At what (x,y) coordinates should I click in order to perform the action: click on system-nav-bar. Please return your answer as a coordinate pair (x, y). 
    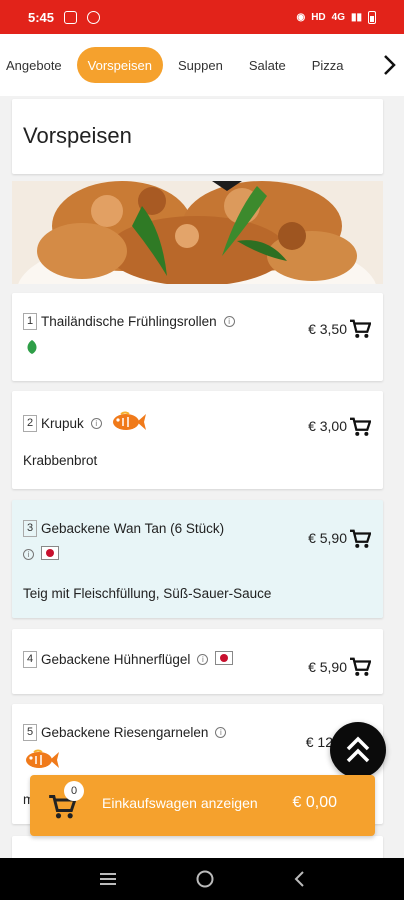
    Looking at the image, I should click on (202, 879).